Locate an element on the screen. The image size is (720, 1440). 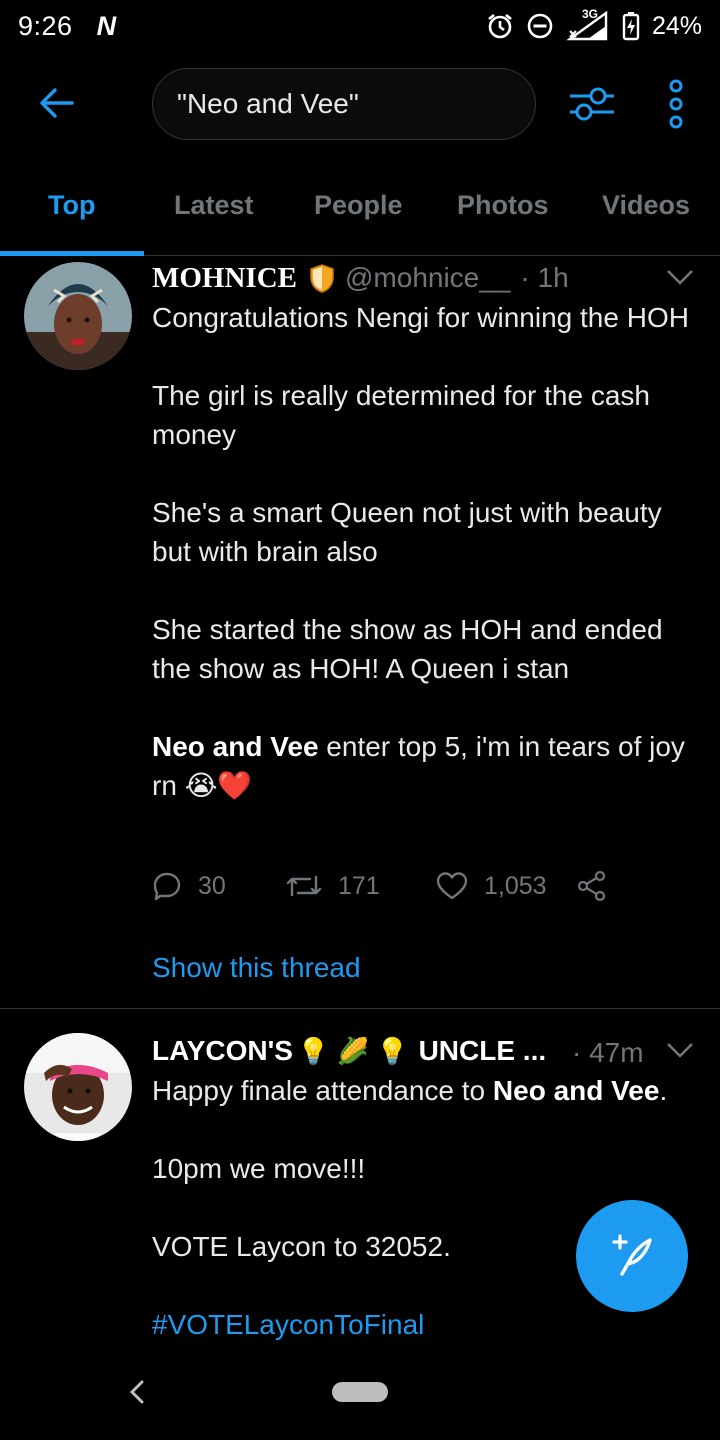
share-icon is located at coordinates (591, 886).